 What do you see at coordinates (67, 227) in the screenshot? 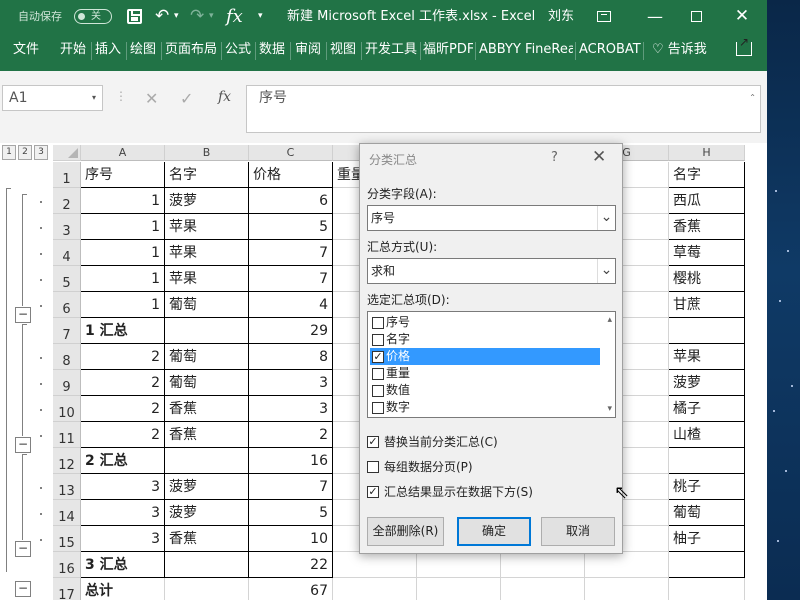
I see `row-header: 3` at bounding box center [67, 227].